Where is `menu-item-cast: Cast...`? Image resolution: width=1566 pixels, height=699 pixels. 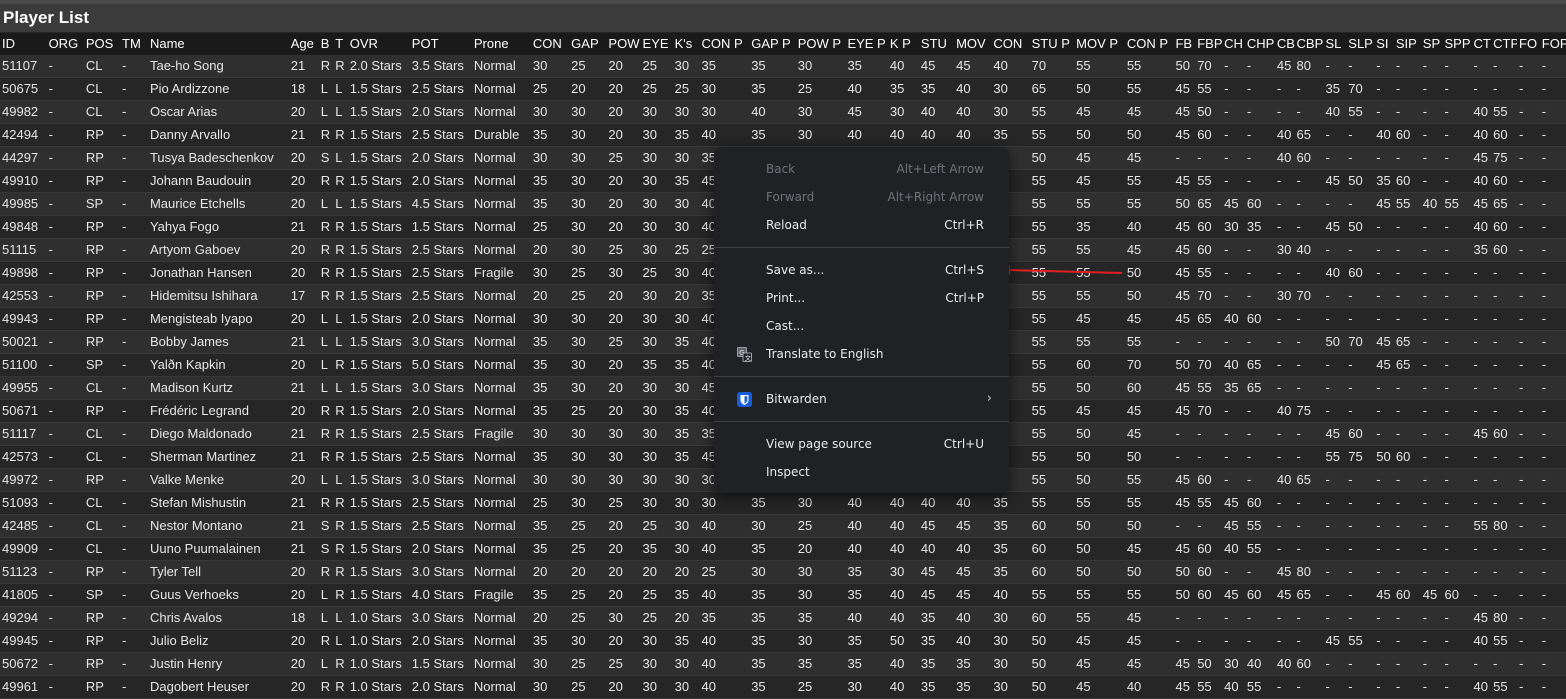
menu-item-cast: Cast... is located at coordinates (861, 326).